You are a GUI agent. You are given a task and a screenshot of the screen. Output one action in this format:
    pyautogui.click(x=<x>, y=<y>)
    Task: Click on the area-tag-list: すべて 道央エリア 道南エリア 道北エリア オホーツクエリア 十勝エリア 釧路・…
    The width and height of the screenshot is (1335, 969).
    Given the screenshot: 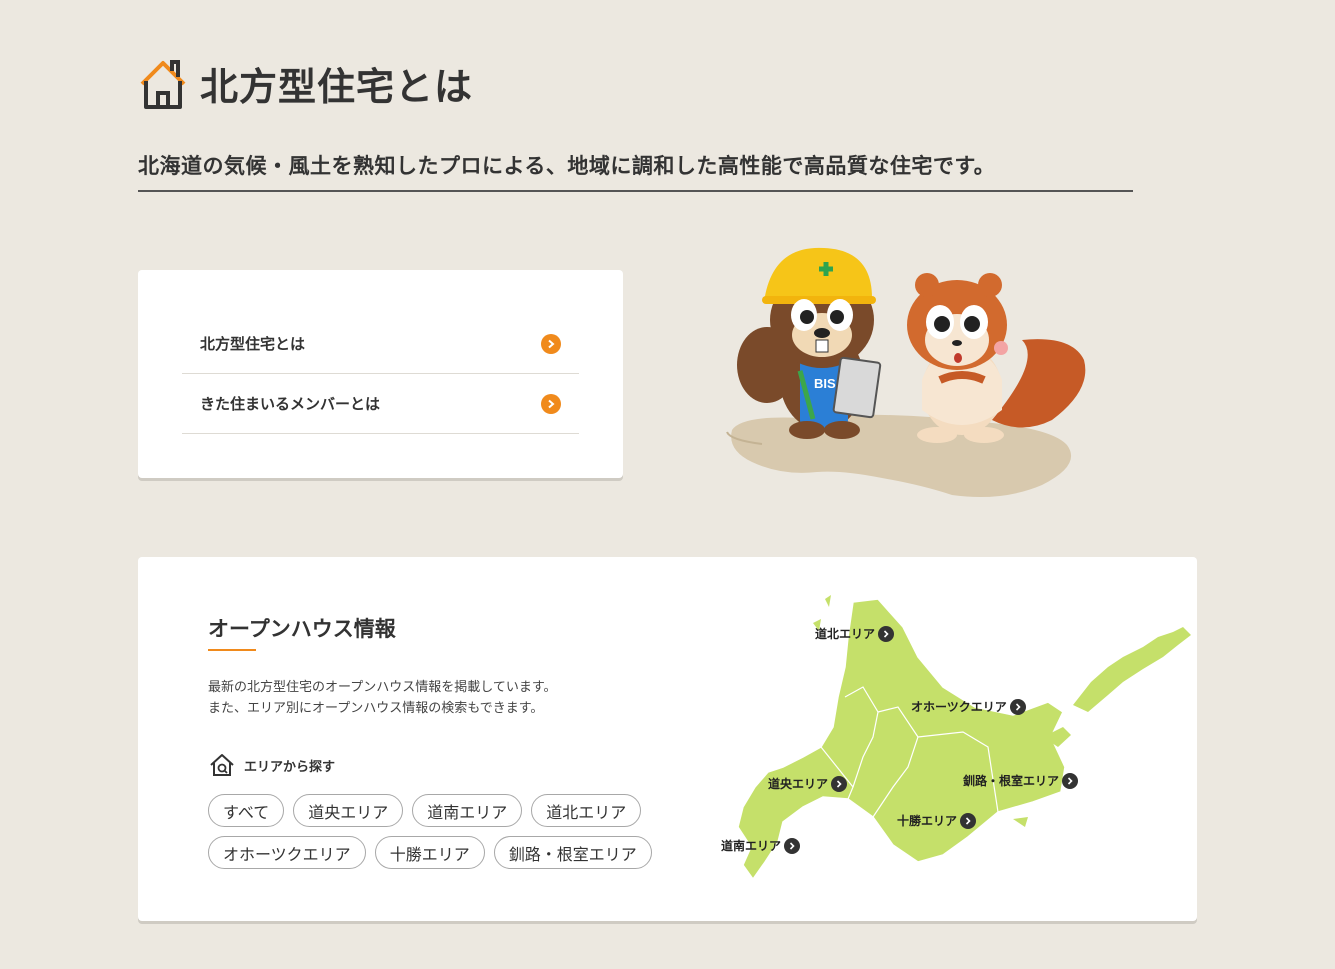 What is the action you would take?
    pyautogui.click(x=458, y=836)
    